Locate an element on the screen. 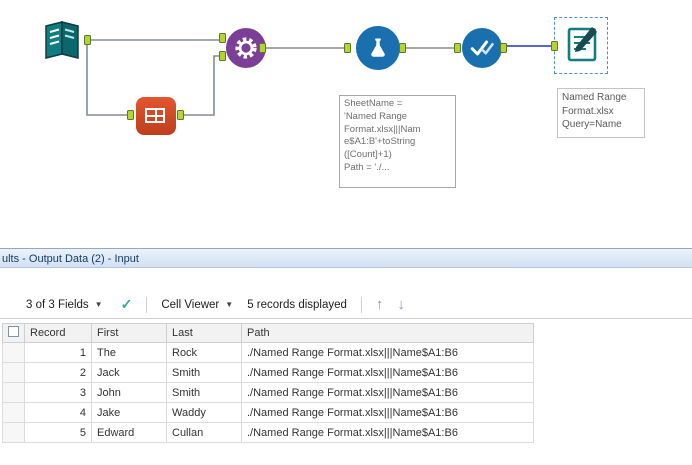  table-cell: 3 is located at coordinates (58, 392).